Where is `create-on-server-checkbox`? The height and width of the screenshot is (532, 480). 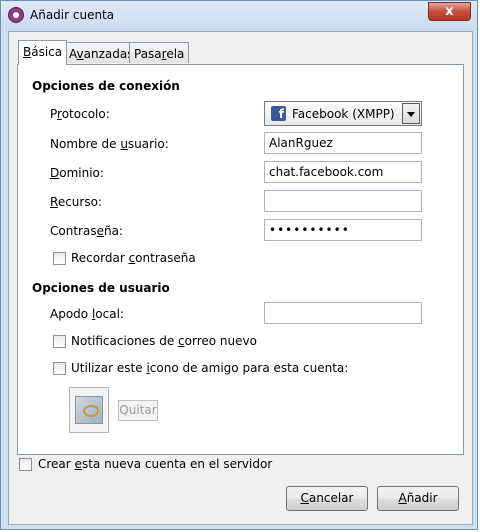 create-on-server-checkbox is located at coordinates (25, 464).